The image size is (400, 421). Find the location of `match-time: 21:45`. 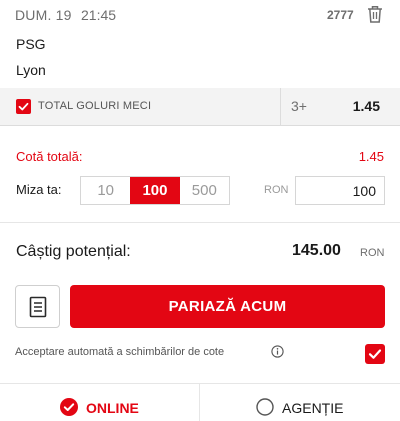

match-time: 21:45 is located at coordinates (99, 15).